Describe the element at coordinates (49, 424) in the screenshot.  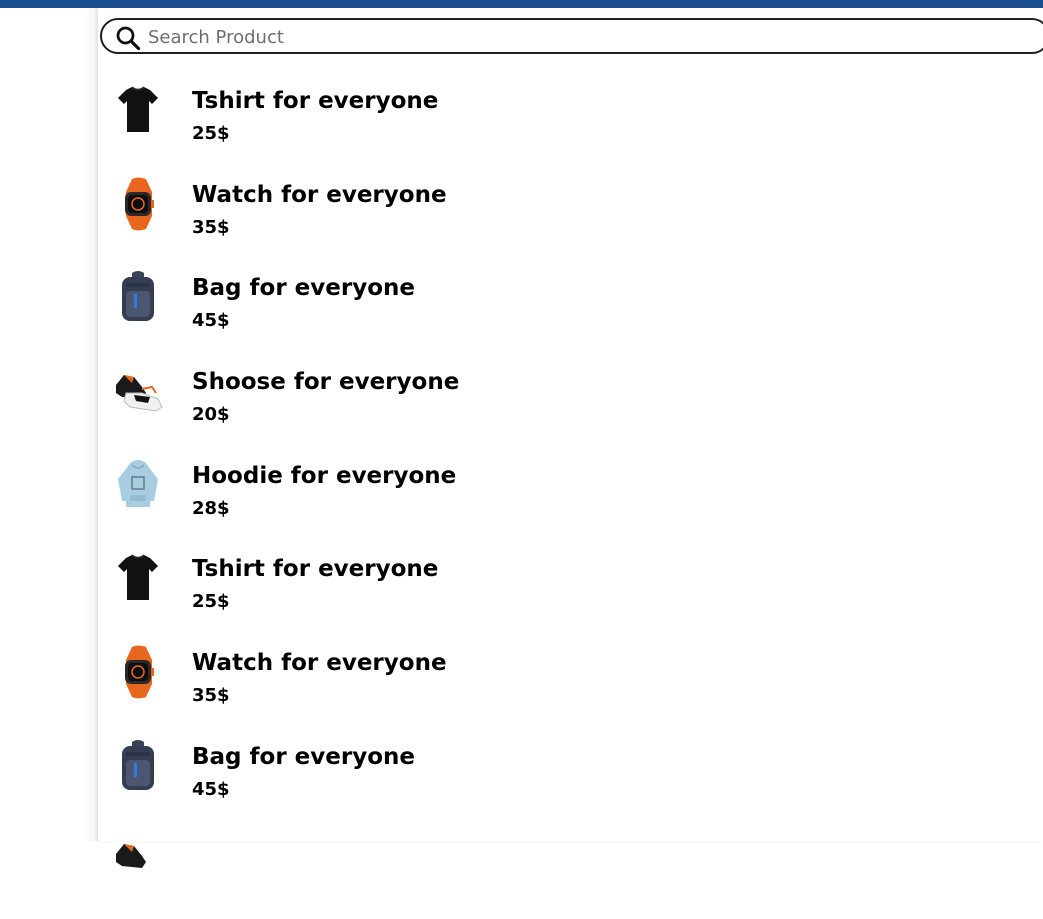
I see `left-margin` at that location.